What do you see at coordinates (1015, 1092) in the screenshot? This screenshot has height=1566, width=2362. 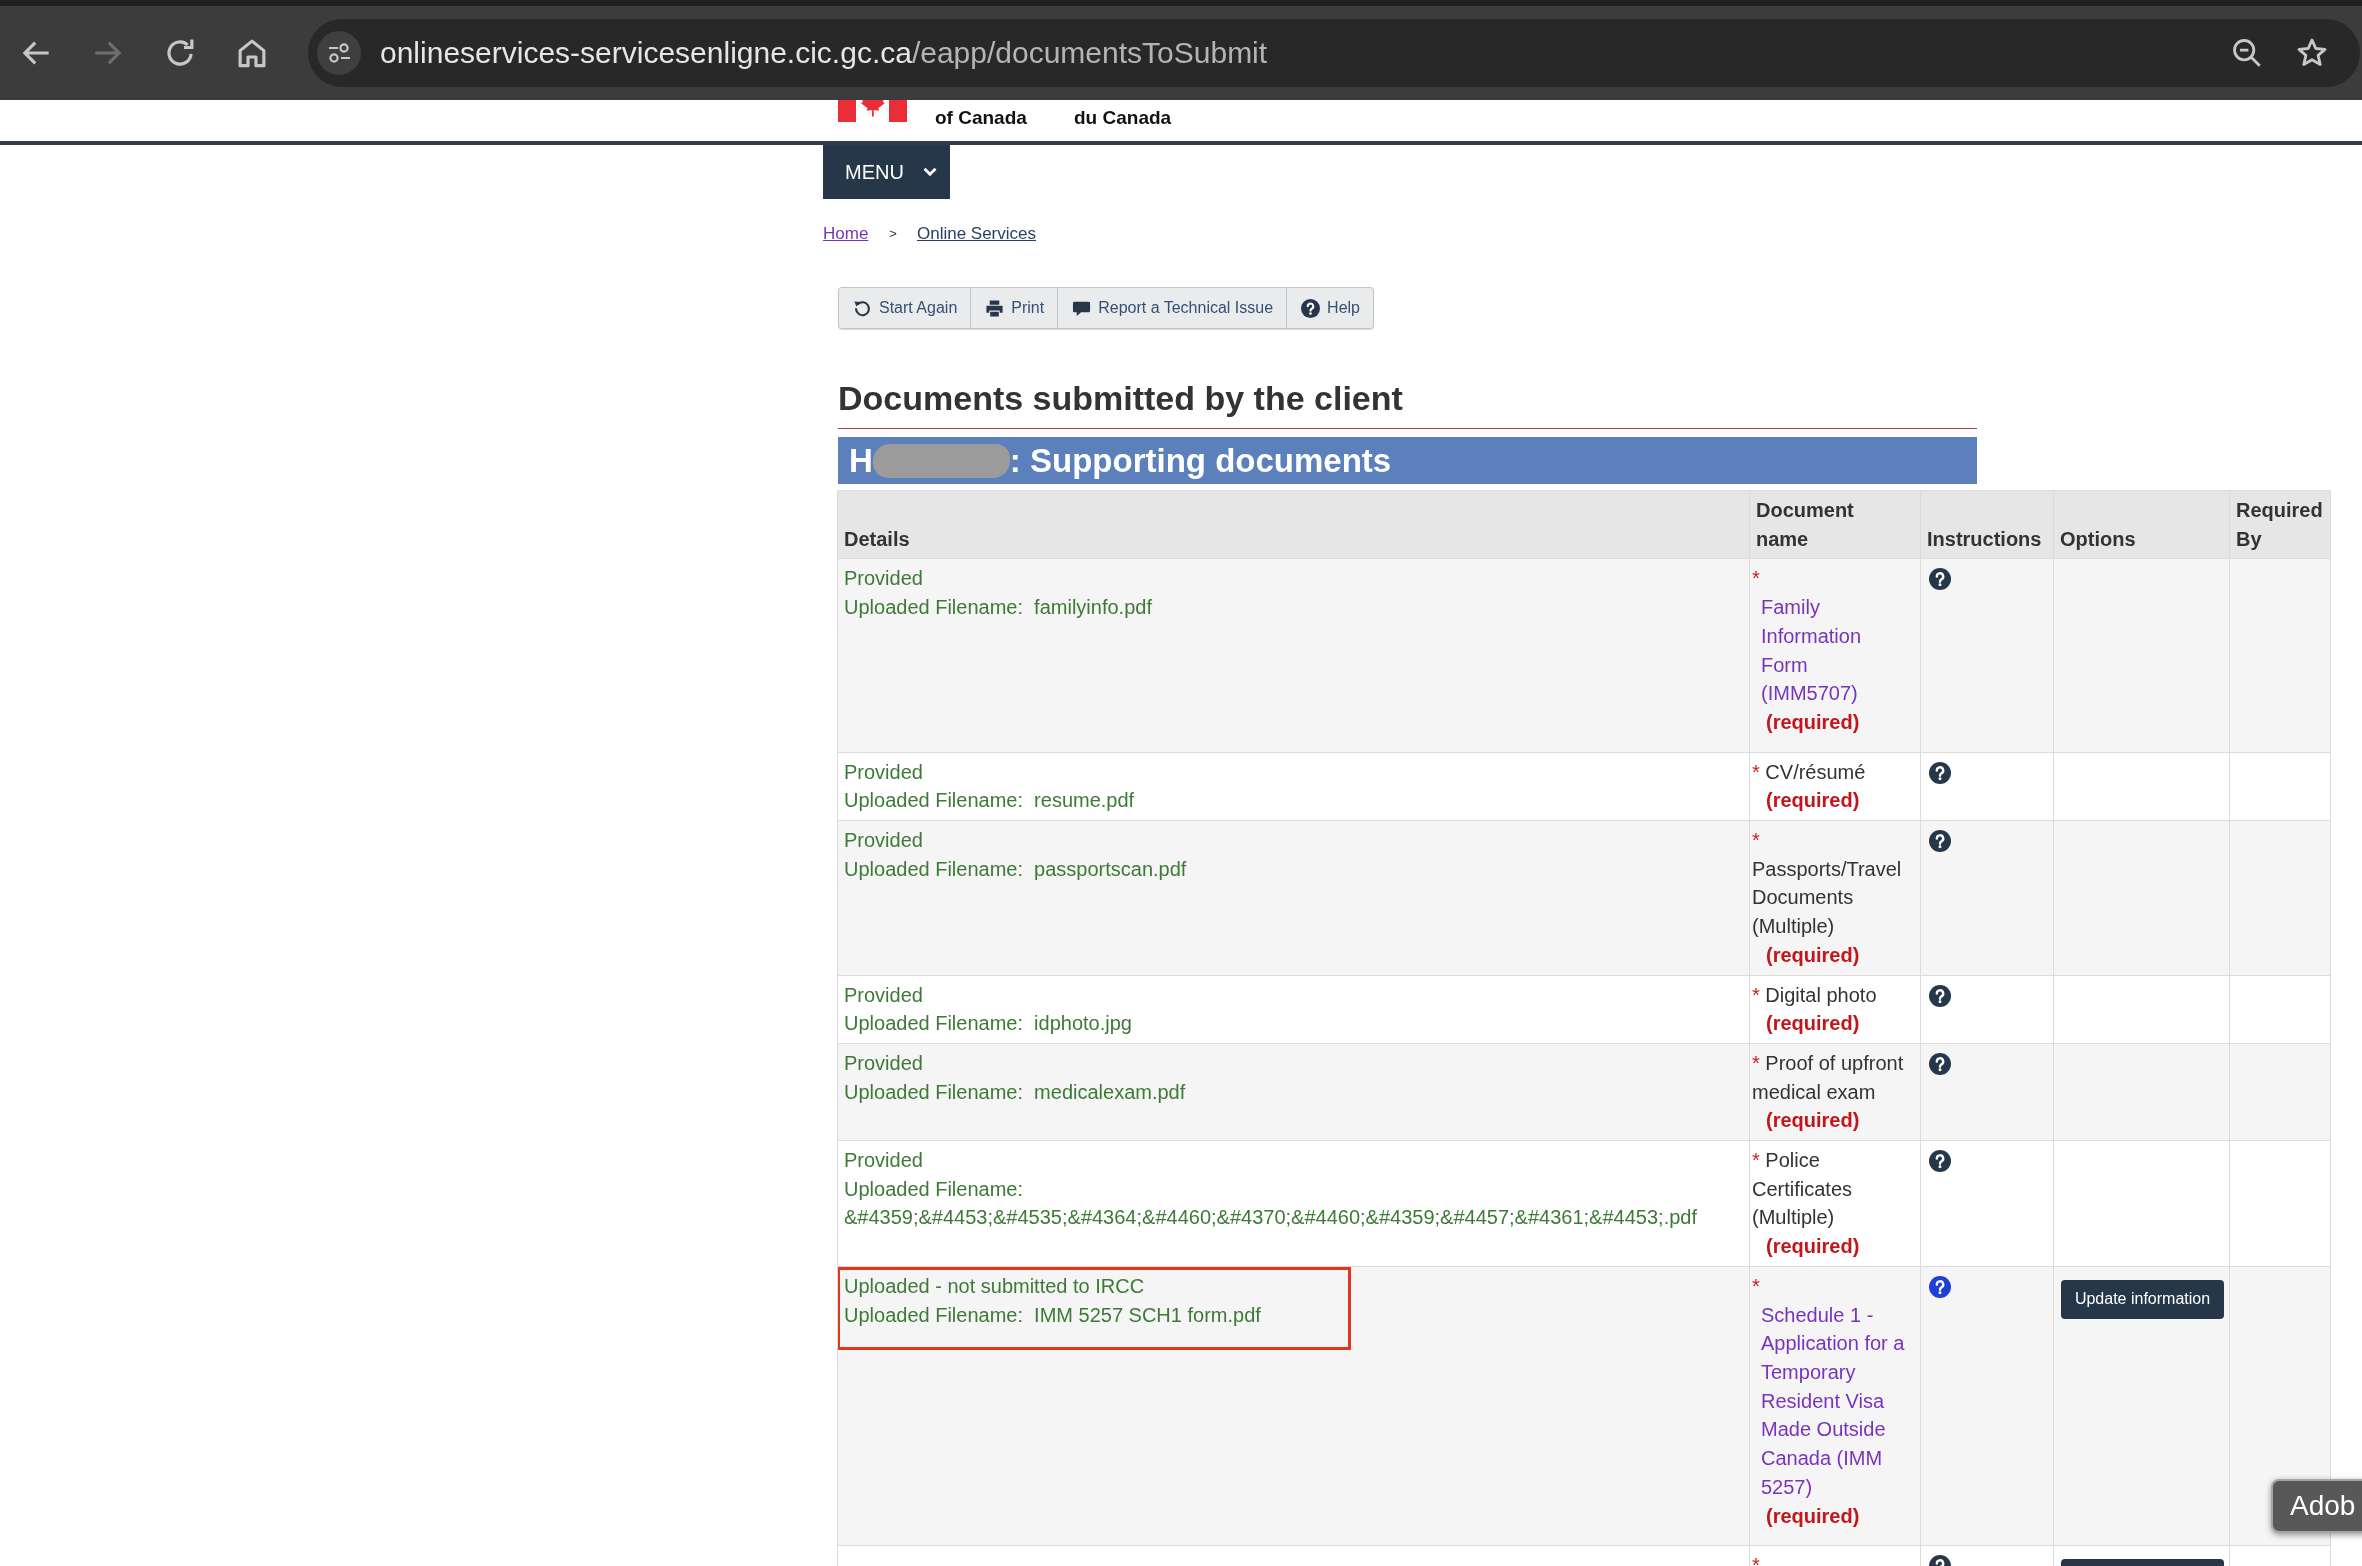 I see `filename-text: Uploaded Filename: medicalexam.pdf` at bounding box center [1015, 1092].